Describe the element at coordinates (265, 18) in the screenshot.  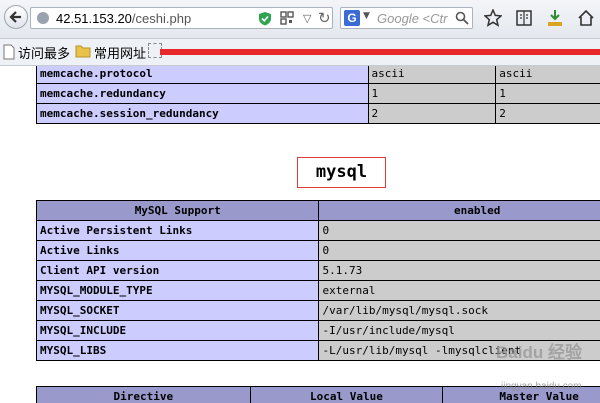
I see `shield-icon` at that location.